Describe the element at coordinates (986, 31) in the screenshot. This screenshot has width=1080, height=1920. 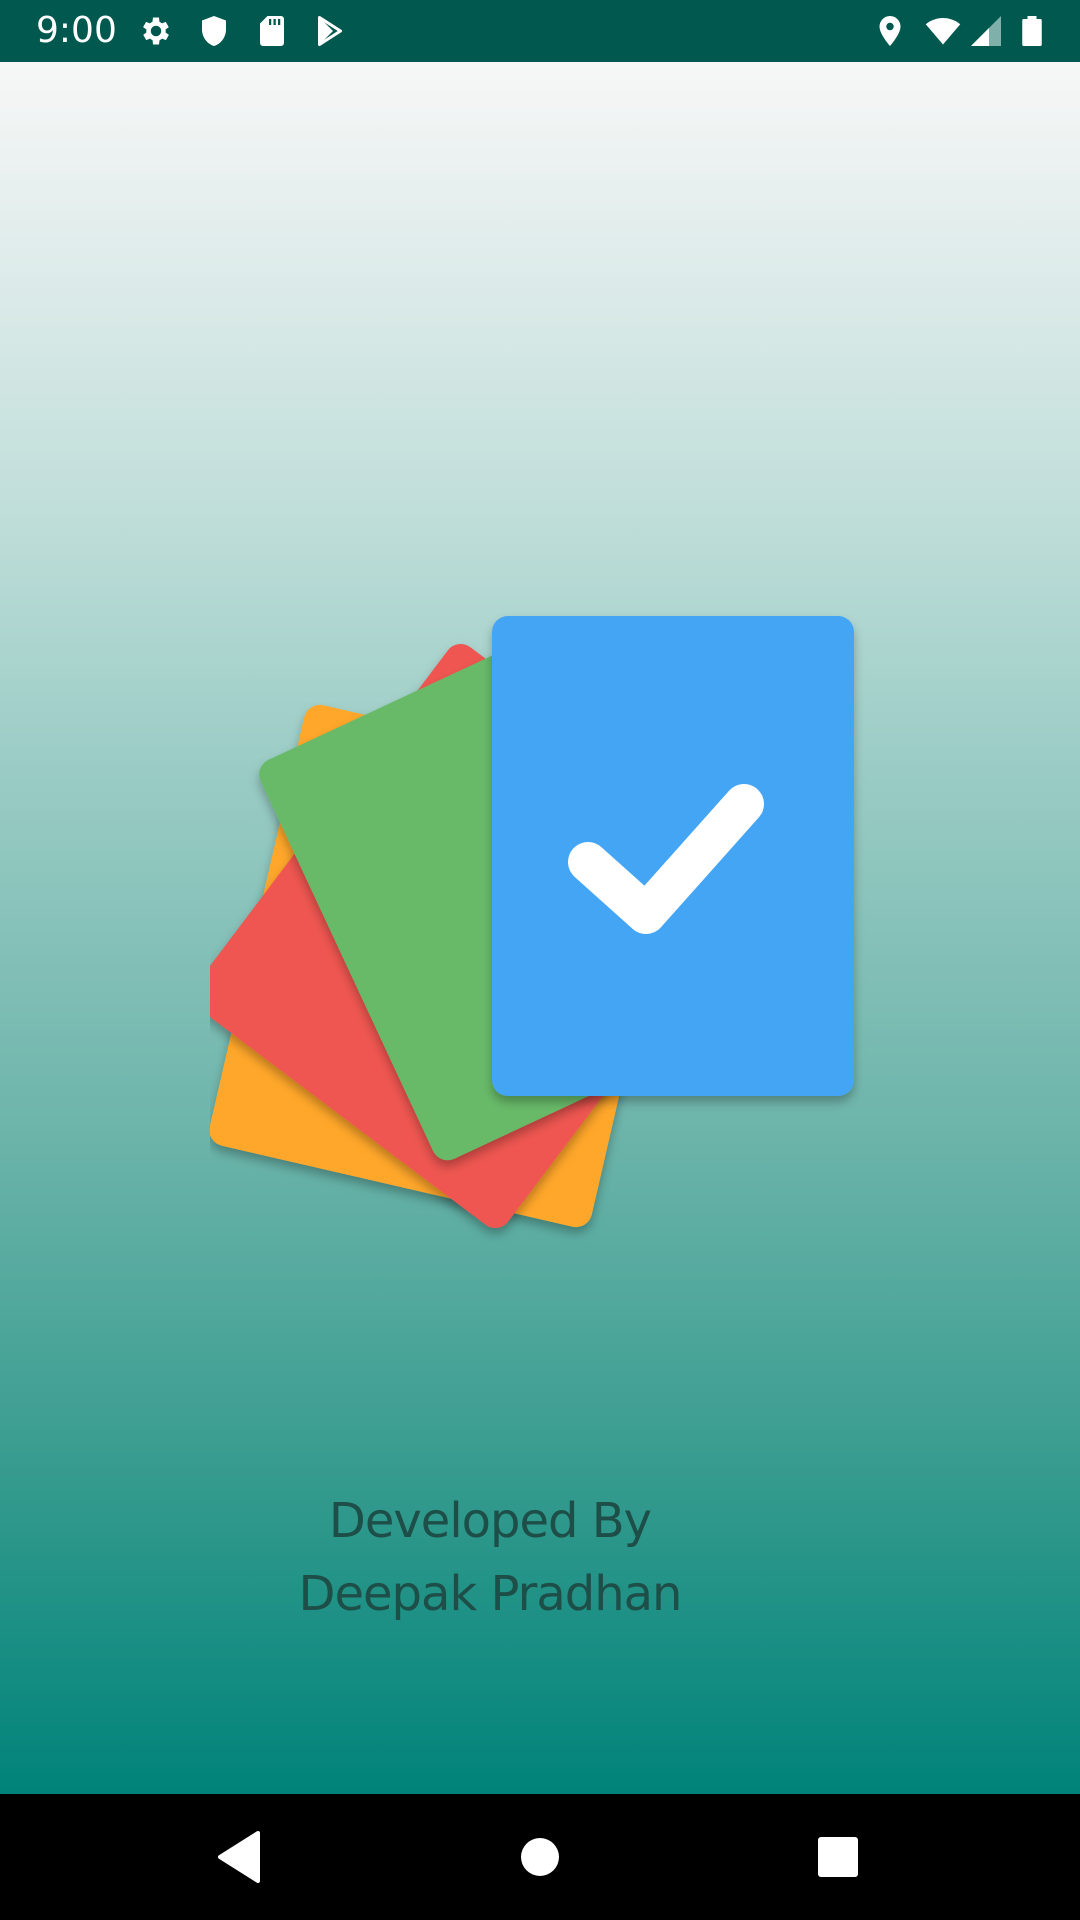
I see `signal-icon` at that location.